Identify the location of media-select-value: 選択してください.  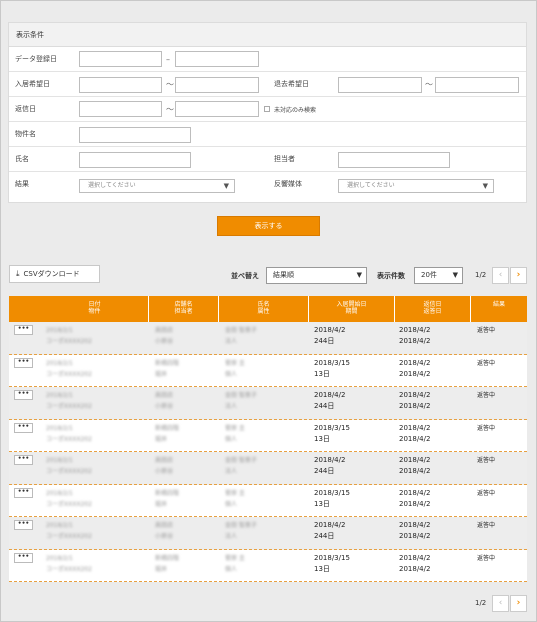
(371, 185).